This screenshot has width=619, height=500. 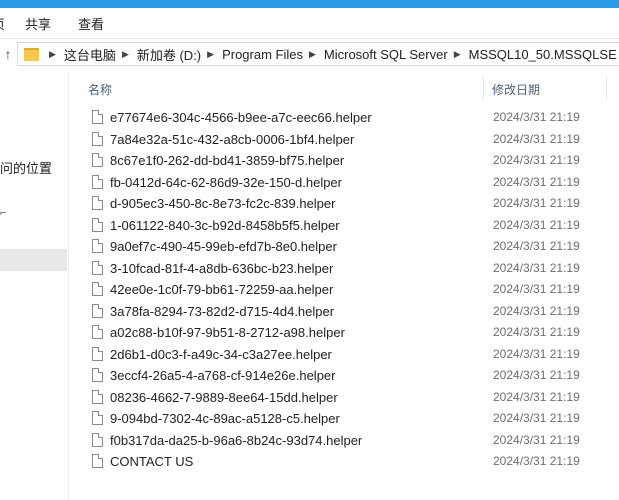 What do you see at coordinates (38, 23) in the screenshot?
I see `ribbon-tab-share: 共享` at bounding box center [38, 23].